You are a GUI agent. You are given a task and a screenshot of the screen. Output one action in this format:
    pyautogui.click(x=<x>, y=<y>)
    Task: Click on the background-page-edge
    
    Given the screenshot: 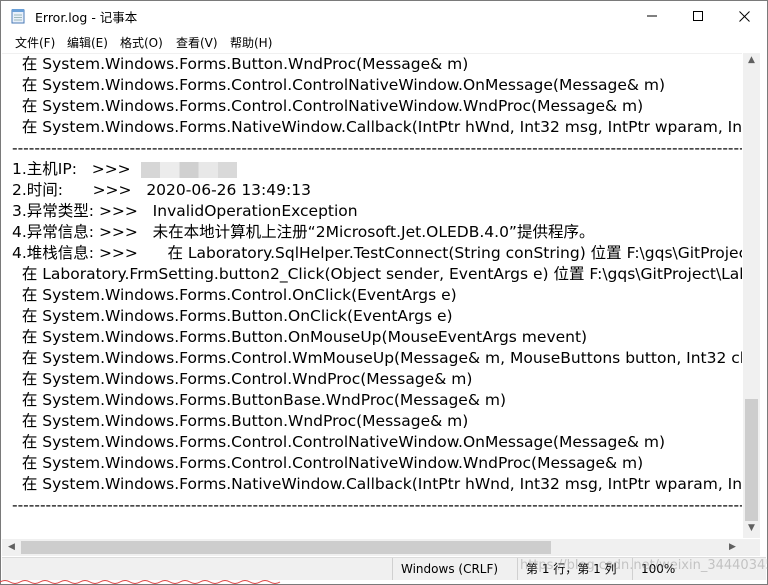 What is the action you would take?
    pyautogui.click(x=140, y=582)
    